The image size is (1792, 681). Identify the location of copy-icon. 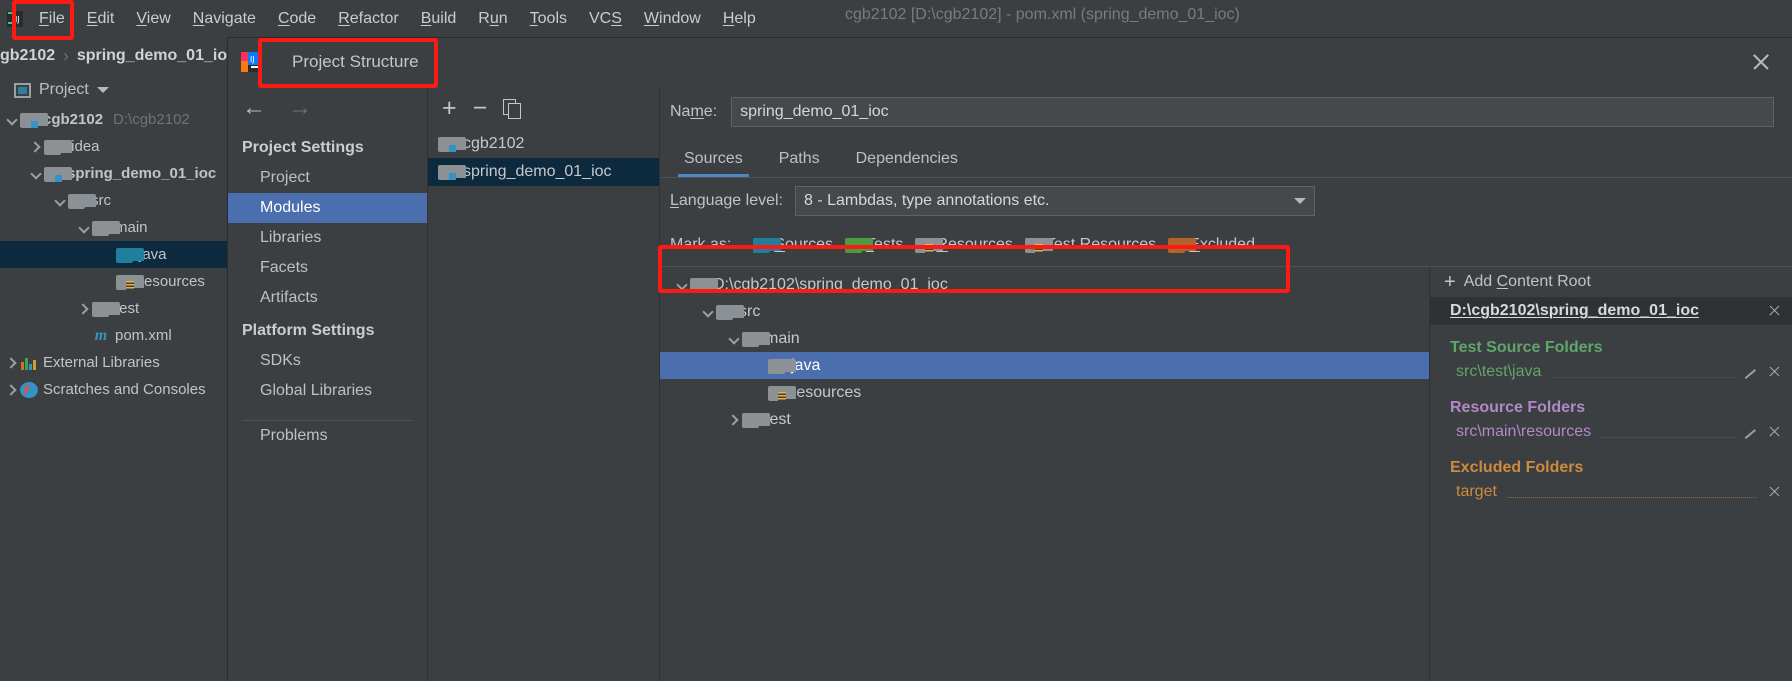
(512, 109).